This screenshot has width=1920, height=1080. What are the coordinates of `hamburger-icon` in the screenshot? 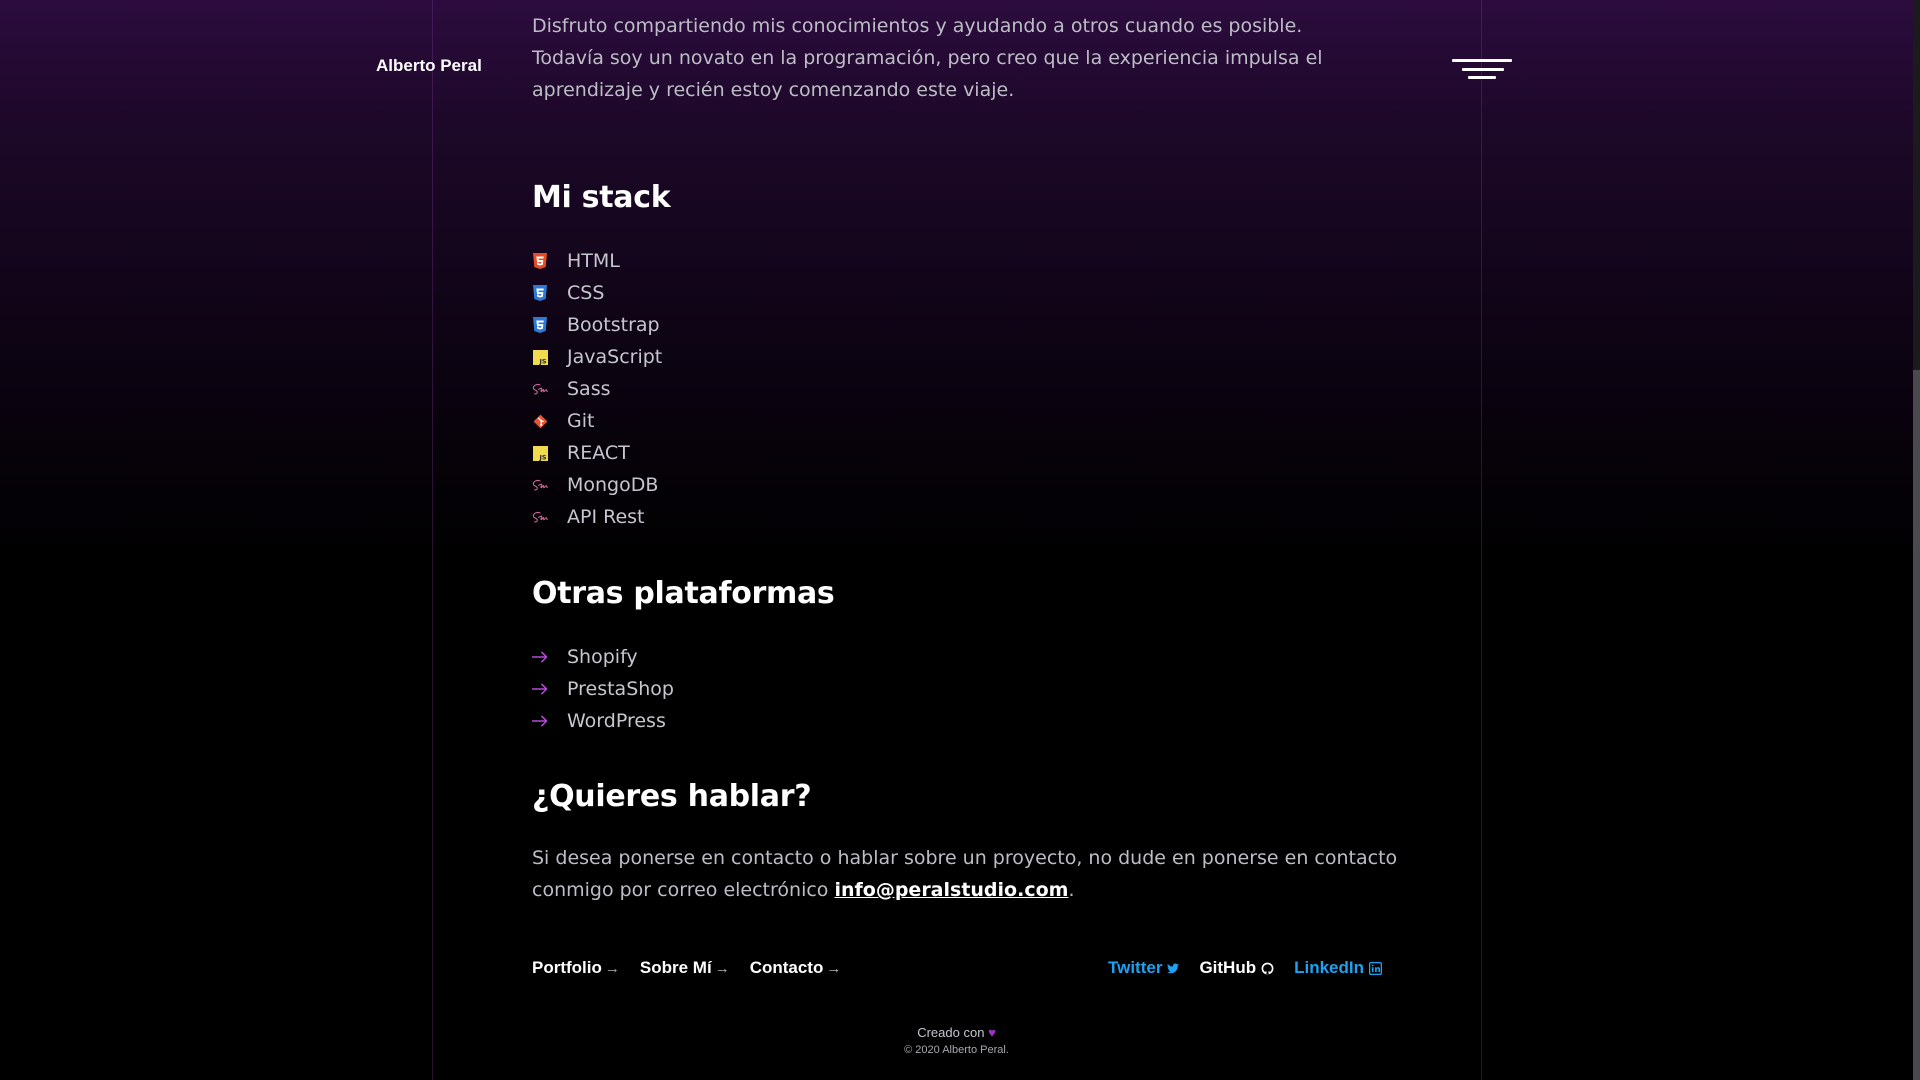 It's located at (1482, 60).